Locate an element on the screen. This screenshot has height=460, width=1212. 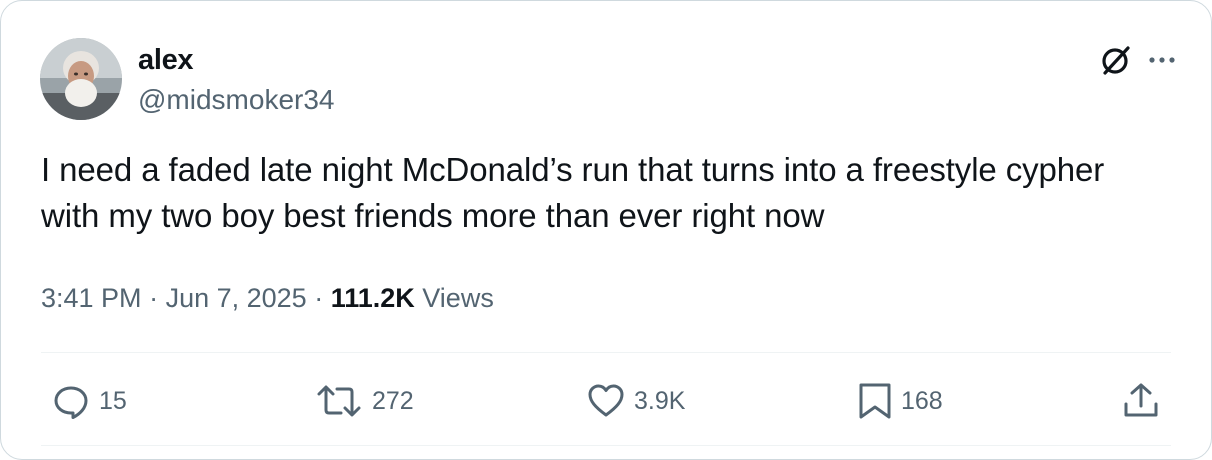
author-handle: @midsmoker34 is located at coordinates (236, 100).